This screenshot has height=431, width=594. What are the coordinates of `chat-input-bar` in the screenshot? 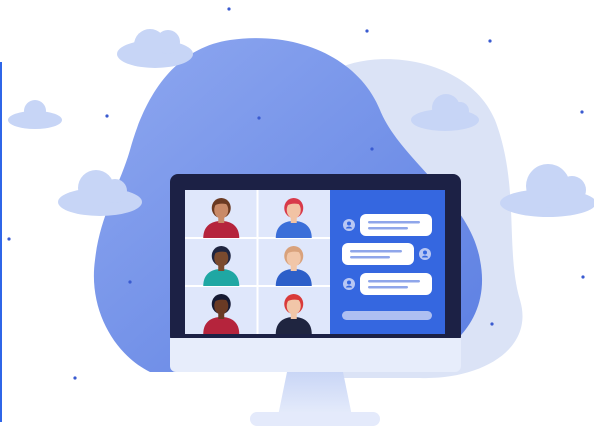 It's located at (387, 315).